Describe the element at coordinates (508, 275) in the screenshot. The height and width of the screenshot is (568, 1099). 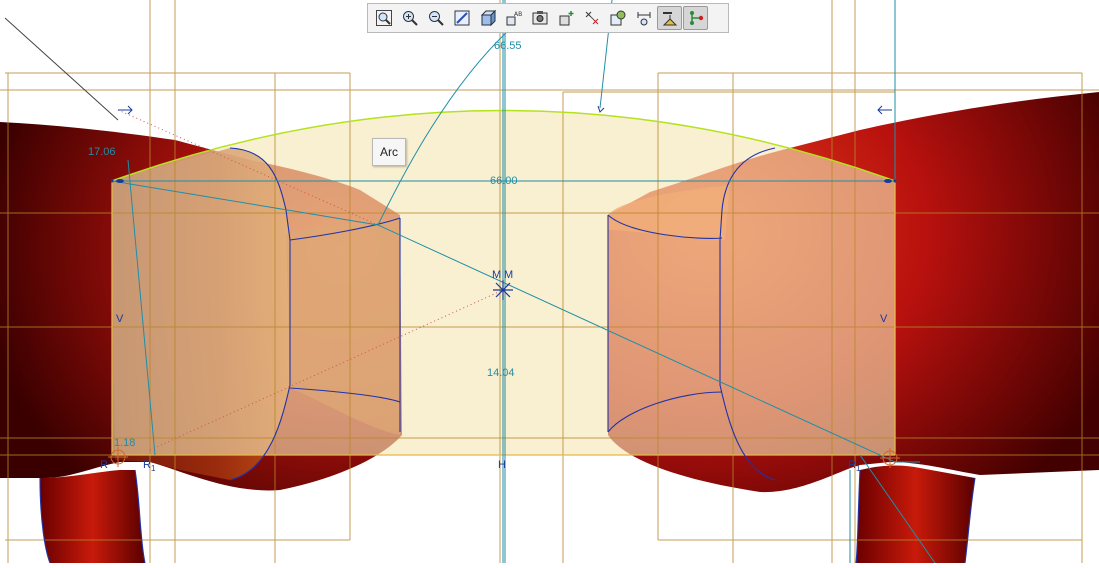
I see `constraint-midpoint-b: M` at that location.